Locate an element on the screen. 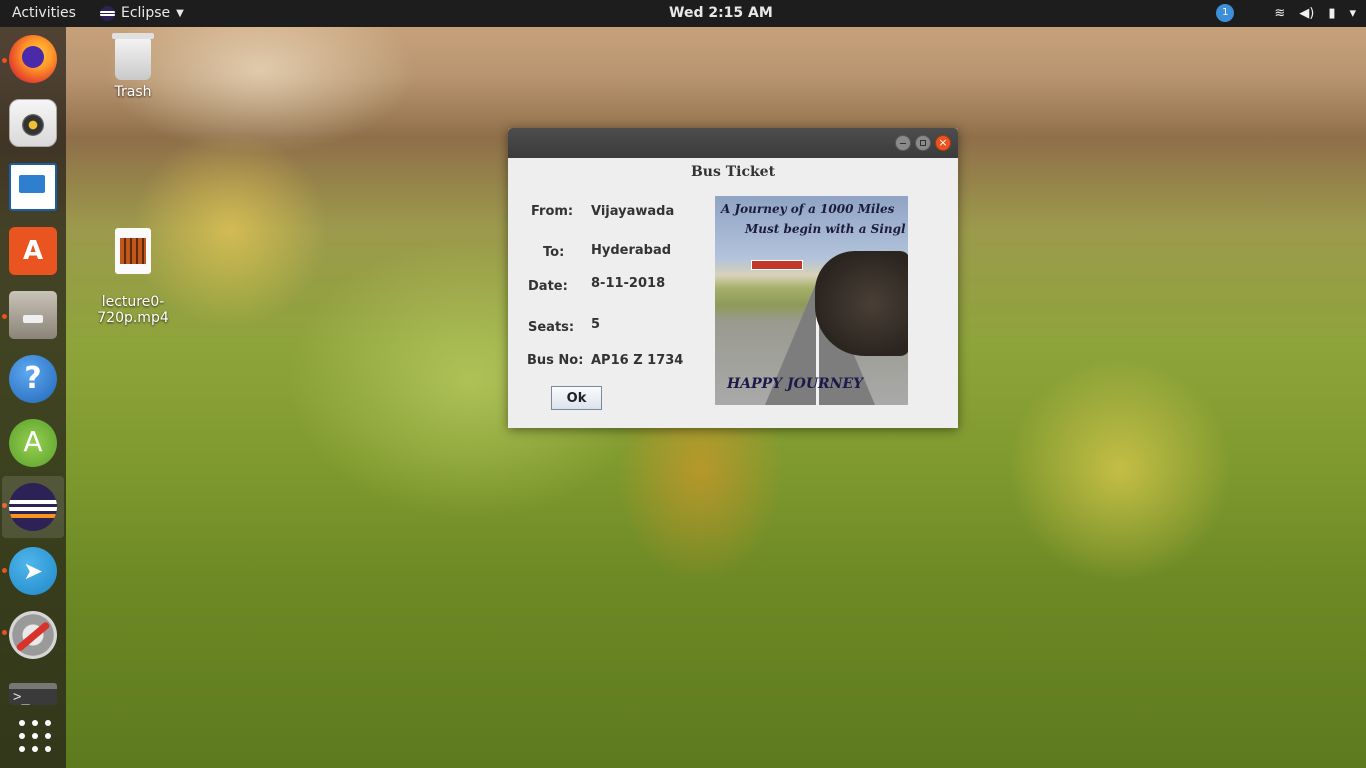 The height and width of the screenshot is (768, 1366). app-menu: Eclipse ▼ is located at coordinates (142, 13).